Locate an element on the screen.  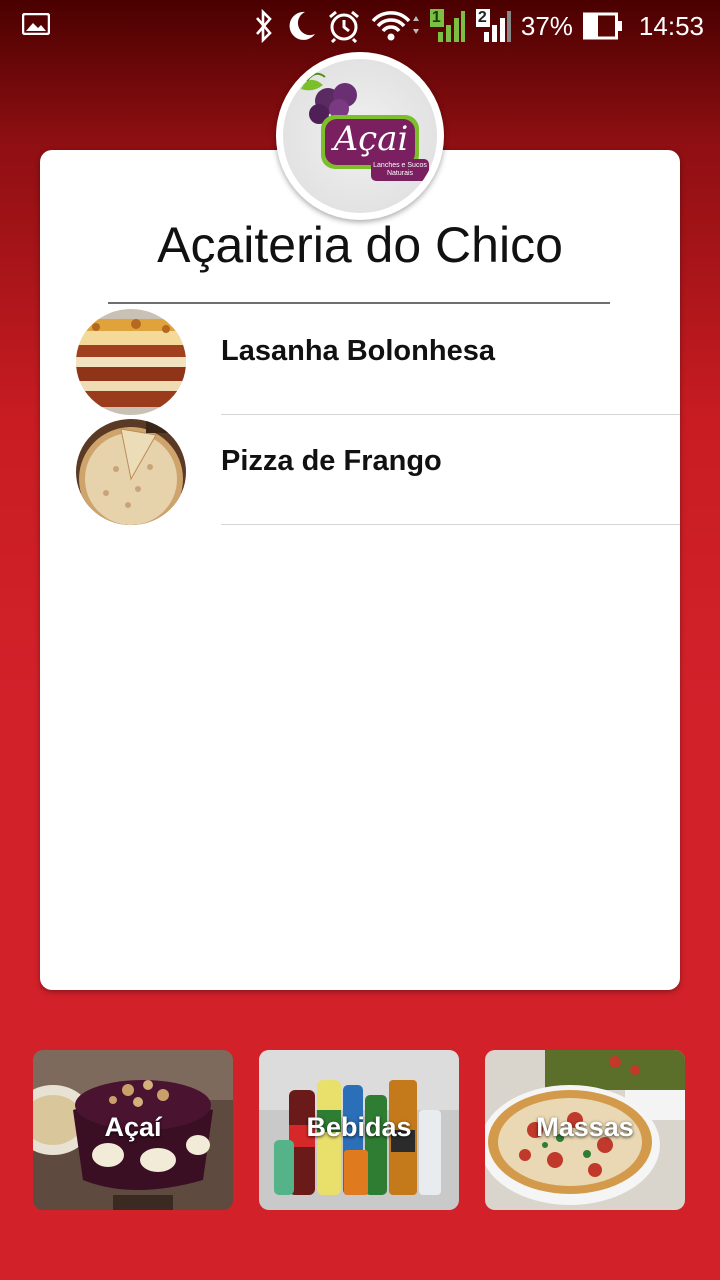
menu-item-name: Lasanha Bolonhesa is located at coordinates (358, 351).